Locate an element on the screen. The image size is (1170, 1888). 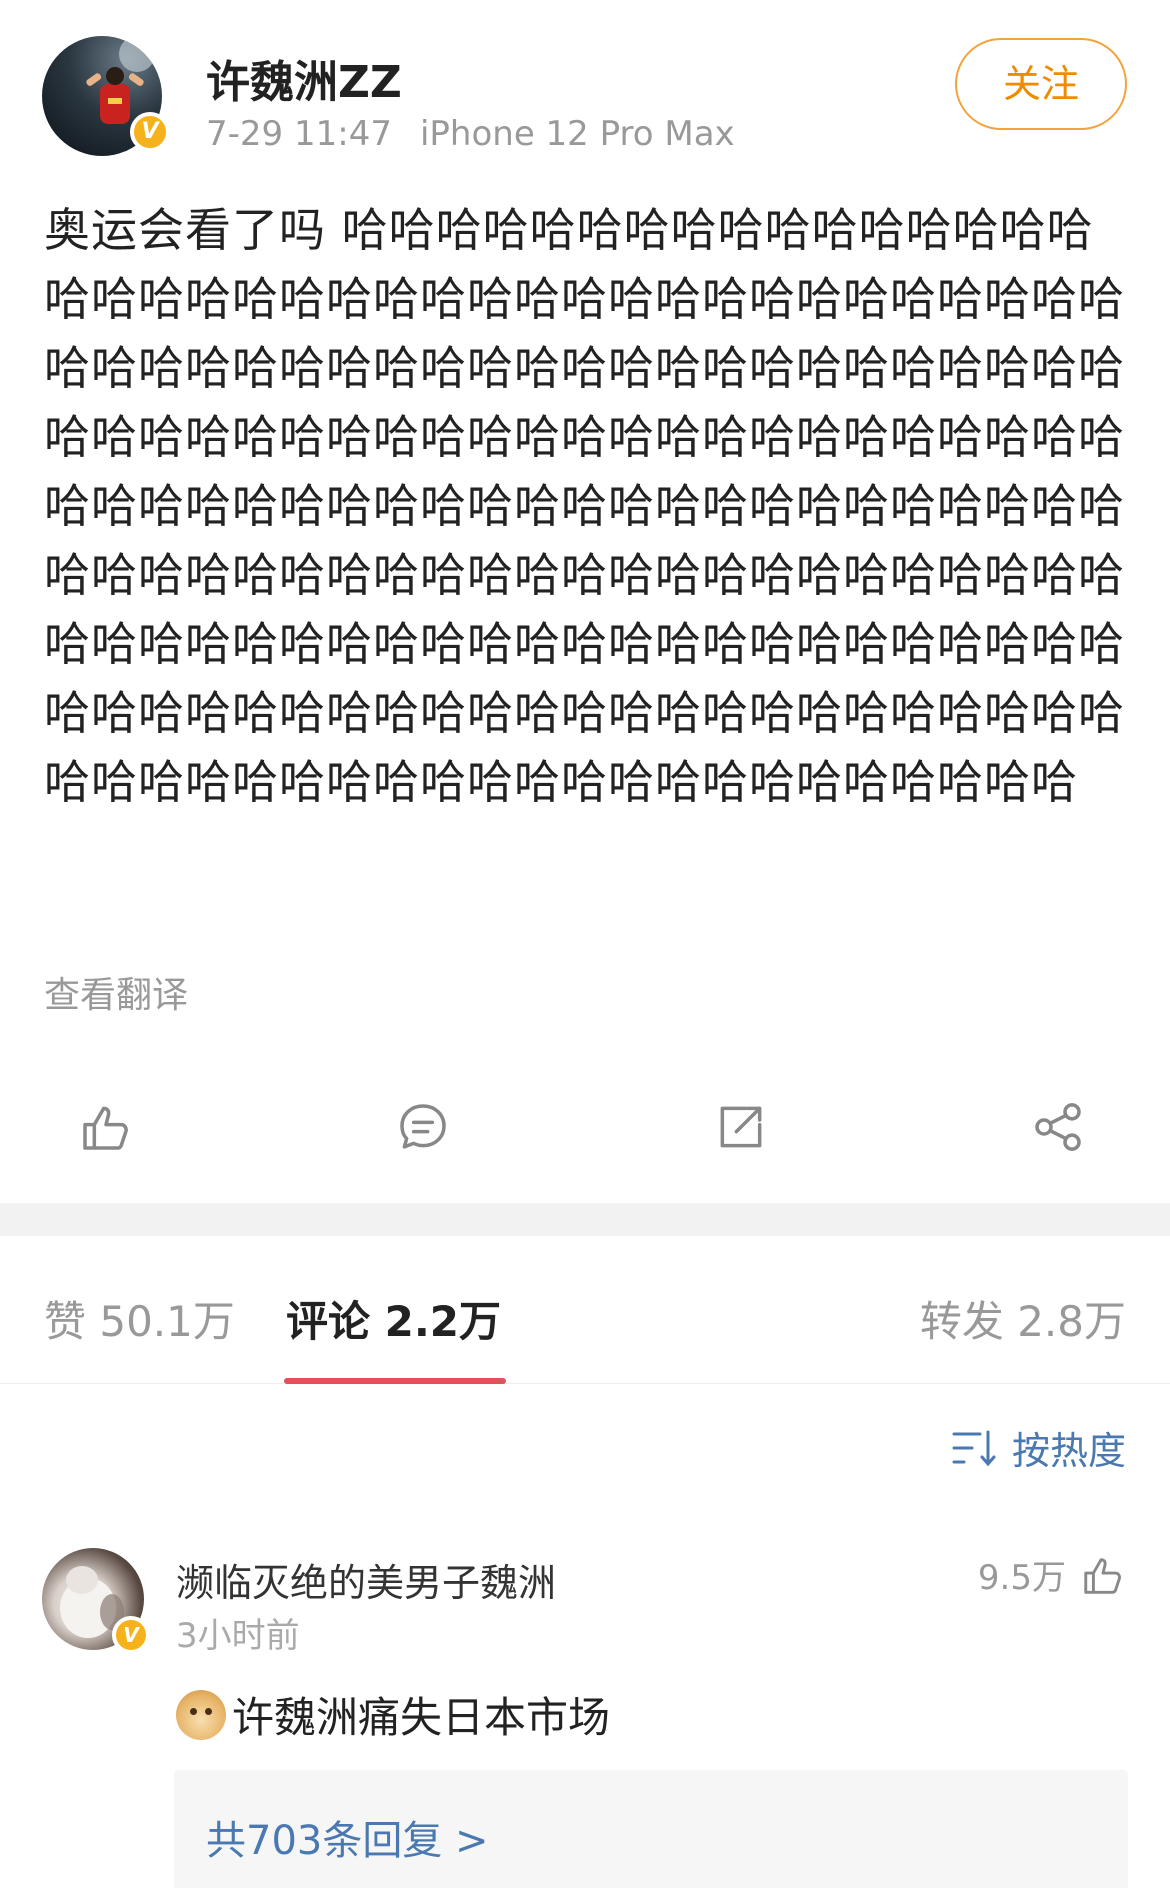
tab-reposts: 转发 2.8万 is located at coordinates (1023, 1318).